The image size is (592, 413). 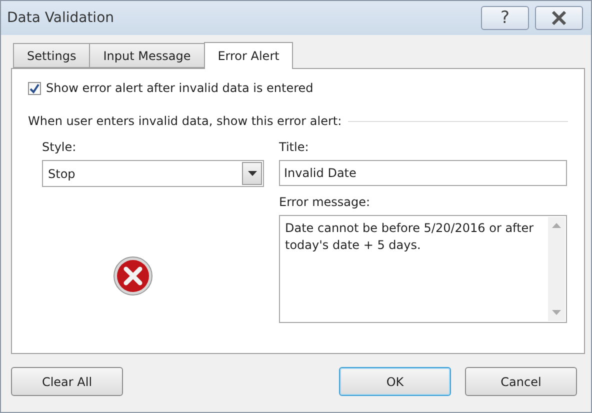 I want to click on field-label: Title:, so click(x=294, y=147).